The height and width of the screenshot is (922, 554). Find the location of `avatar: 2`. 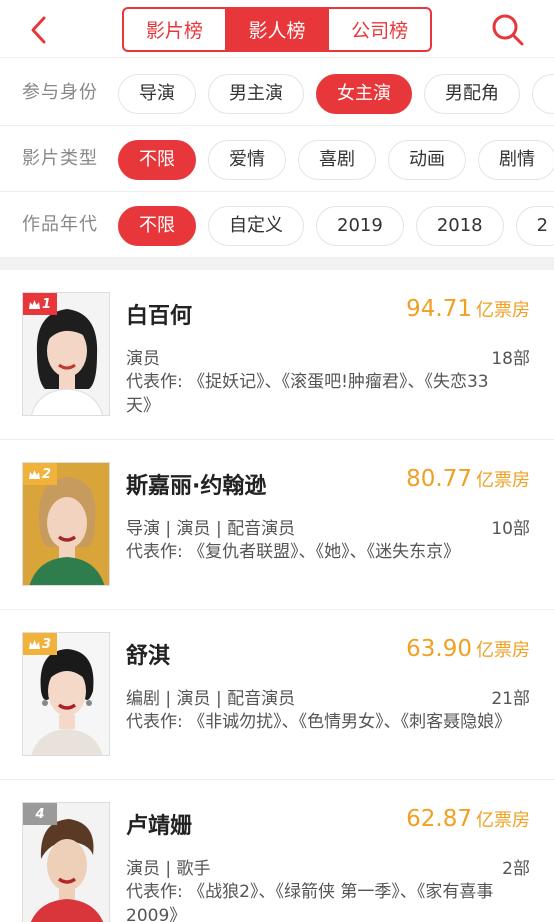

avatar: 2 is located at coordinates (66, 524).